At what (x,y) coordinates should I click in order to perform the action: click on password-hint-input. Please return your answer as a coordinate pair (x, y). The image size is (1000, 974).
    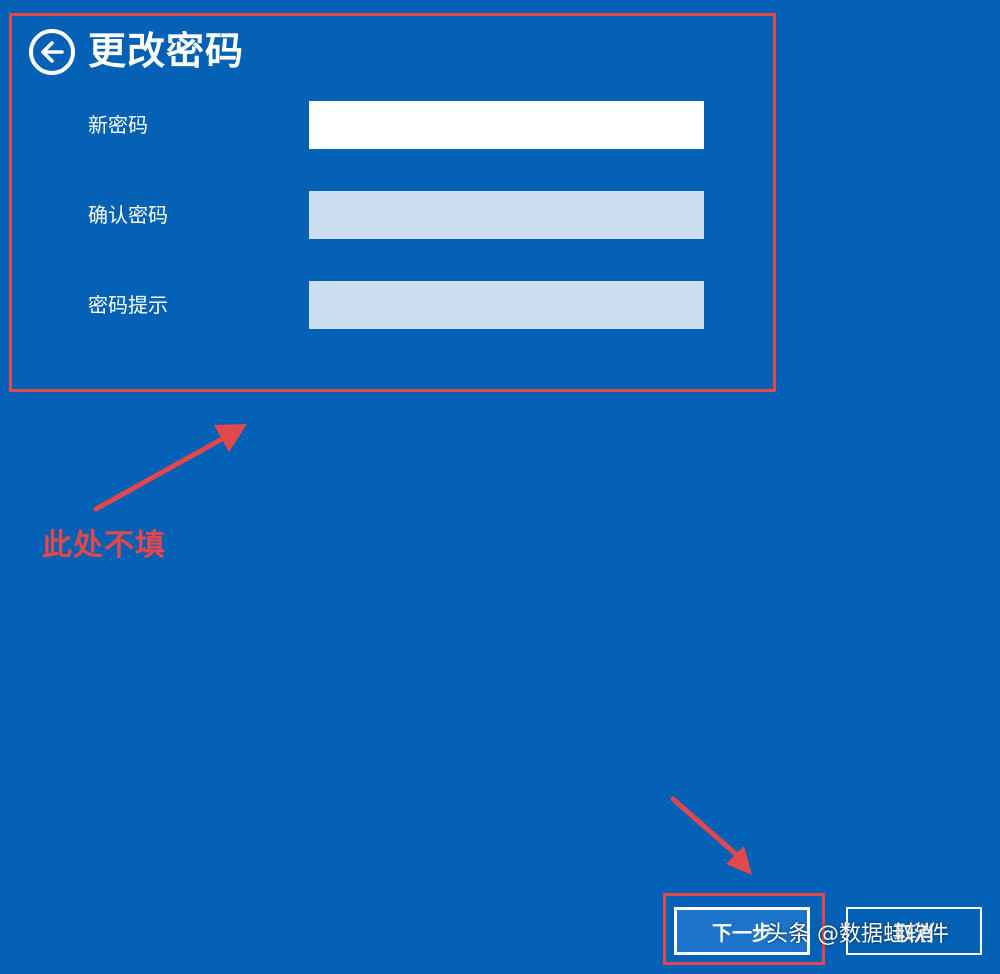
    Looking at the image, I should click on (506, 305).